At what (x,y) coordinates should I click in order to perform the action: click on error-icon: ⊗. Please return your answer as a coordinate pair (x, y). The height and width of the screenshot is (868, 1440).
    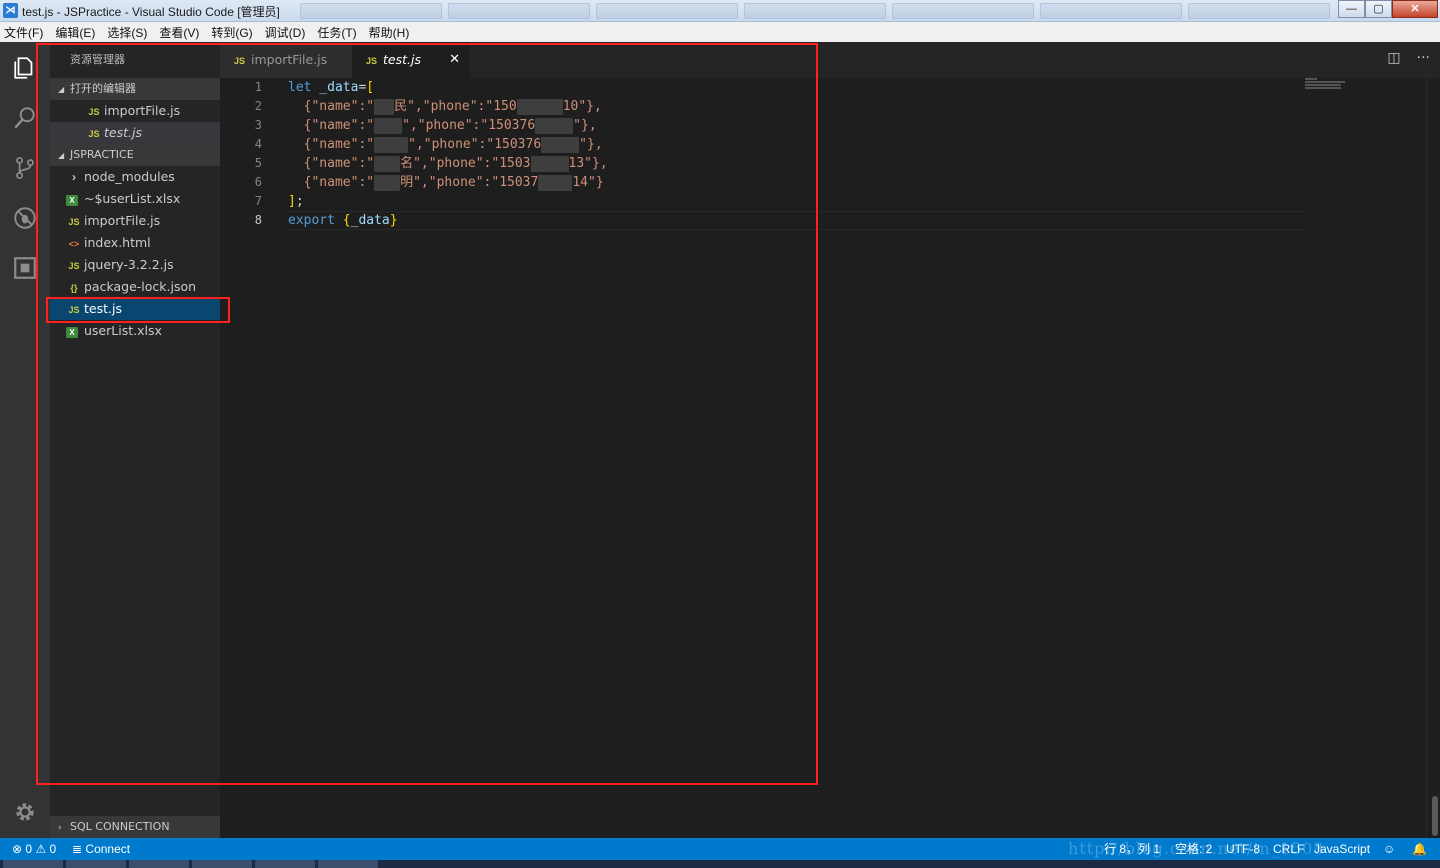
    Looking at the image, I should click on (17, 849).